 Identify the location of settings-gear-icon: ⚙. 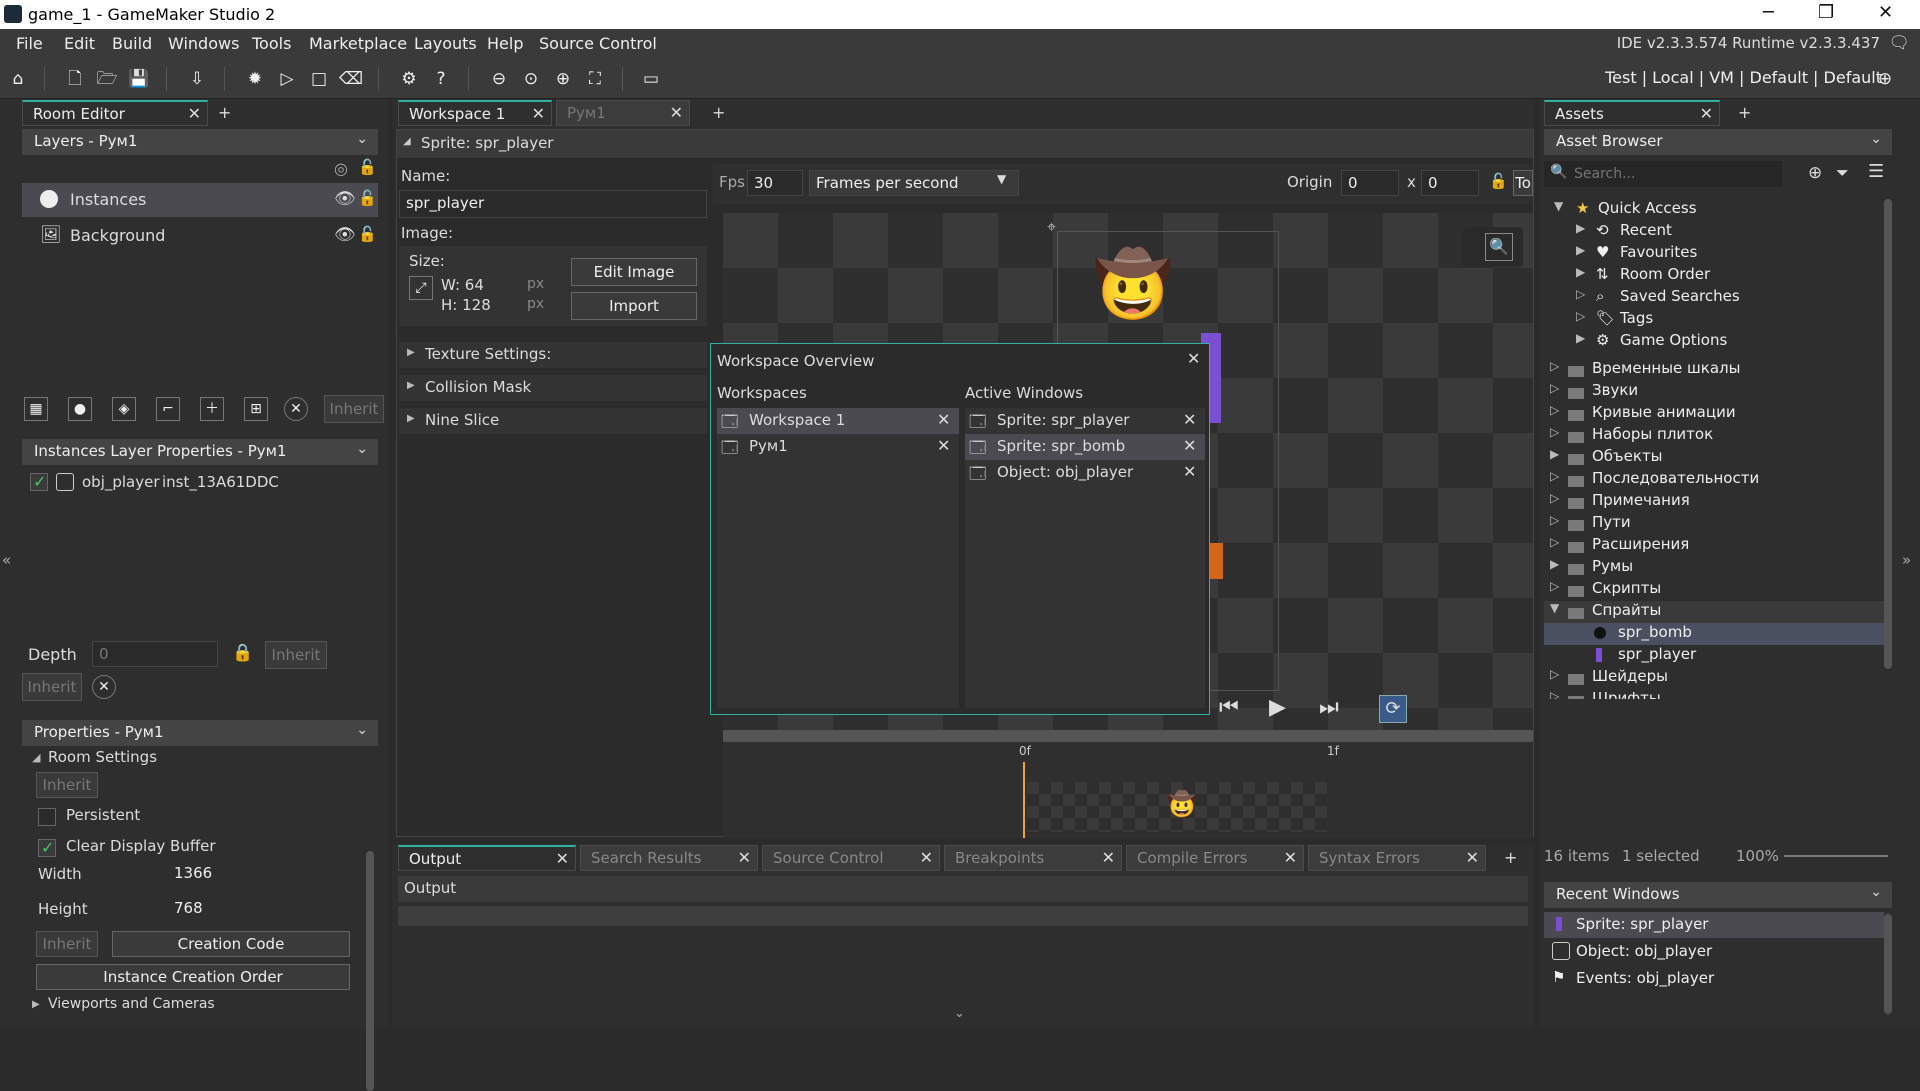
(409, 79).